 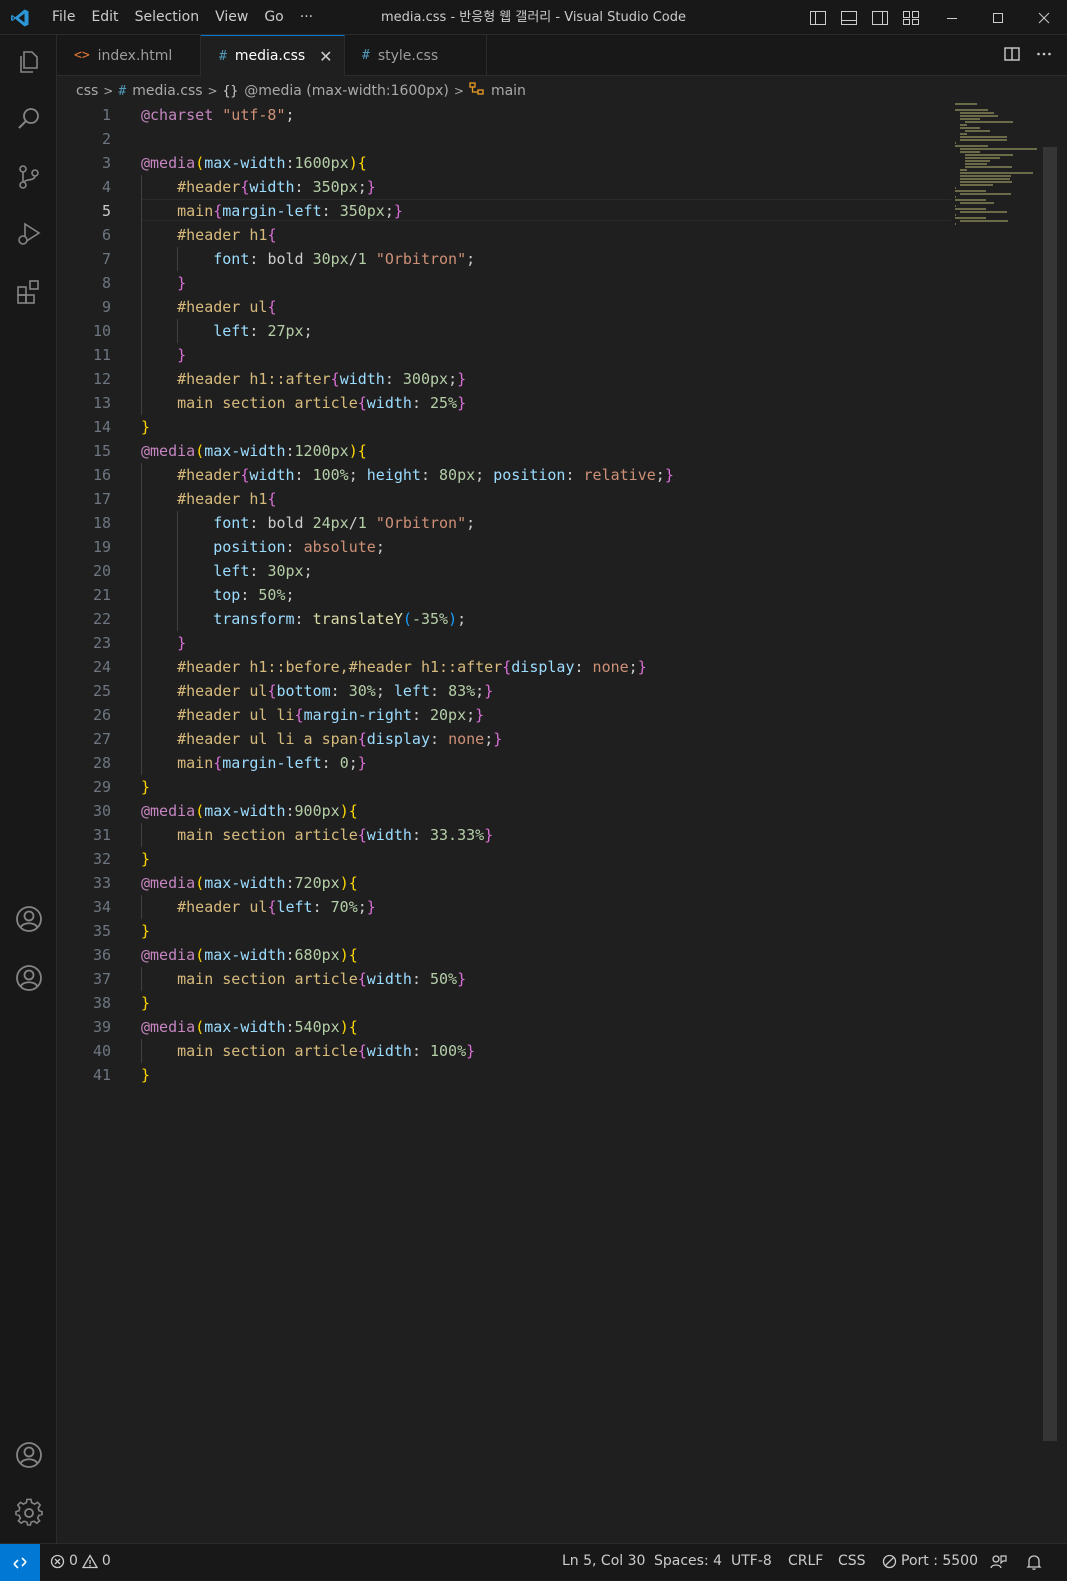 I want to click on minimap, so click(x=999, y=164).